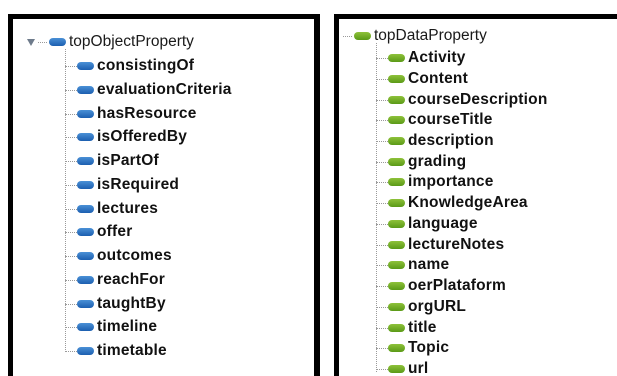 The image size is (617, 376). I want to click on tree-item: lectures, so click(111, 209).